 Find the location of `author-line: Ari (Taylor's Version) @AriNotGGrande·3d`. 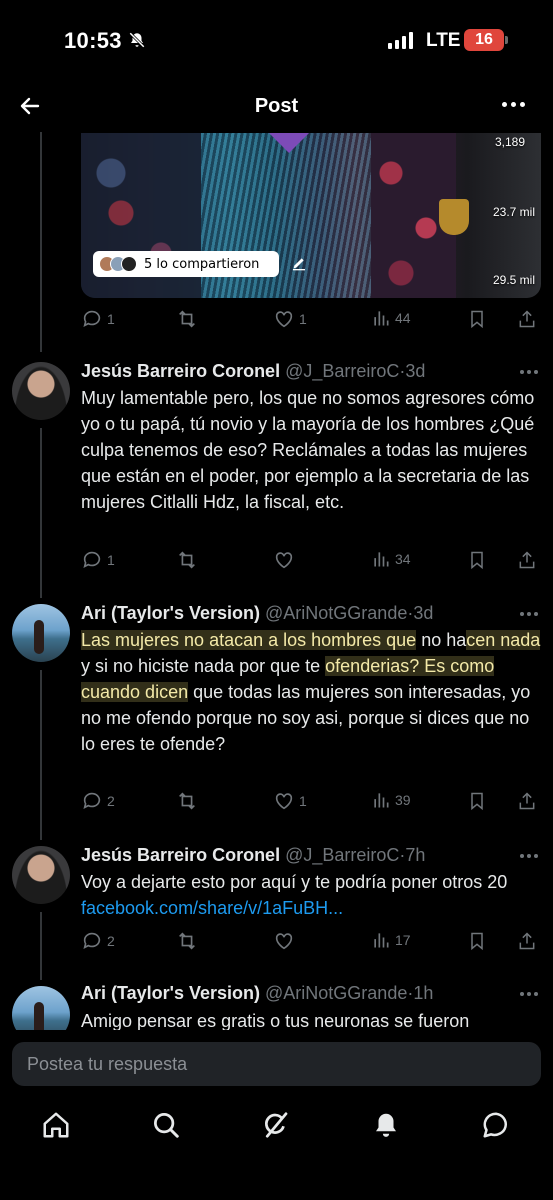

author-line: Ari (Taylor's Version) @AriNotGGrande·3d is located at coordinates (257, 613).